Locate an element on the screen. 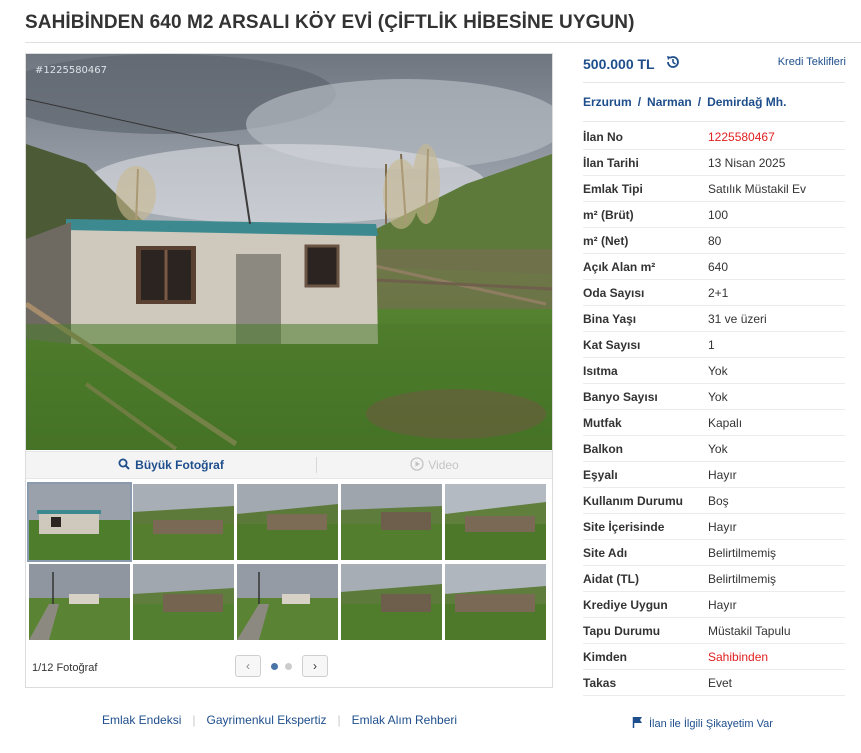  footer-link-endeks: Emlak Endeksi is located at coordinates (141, 720).